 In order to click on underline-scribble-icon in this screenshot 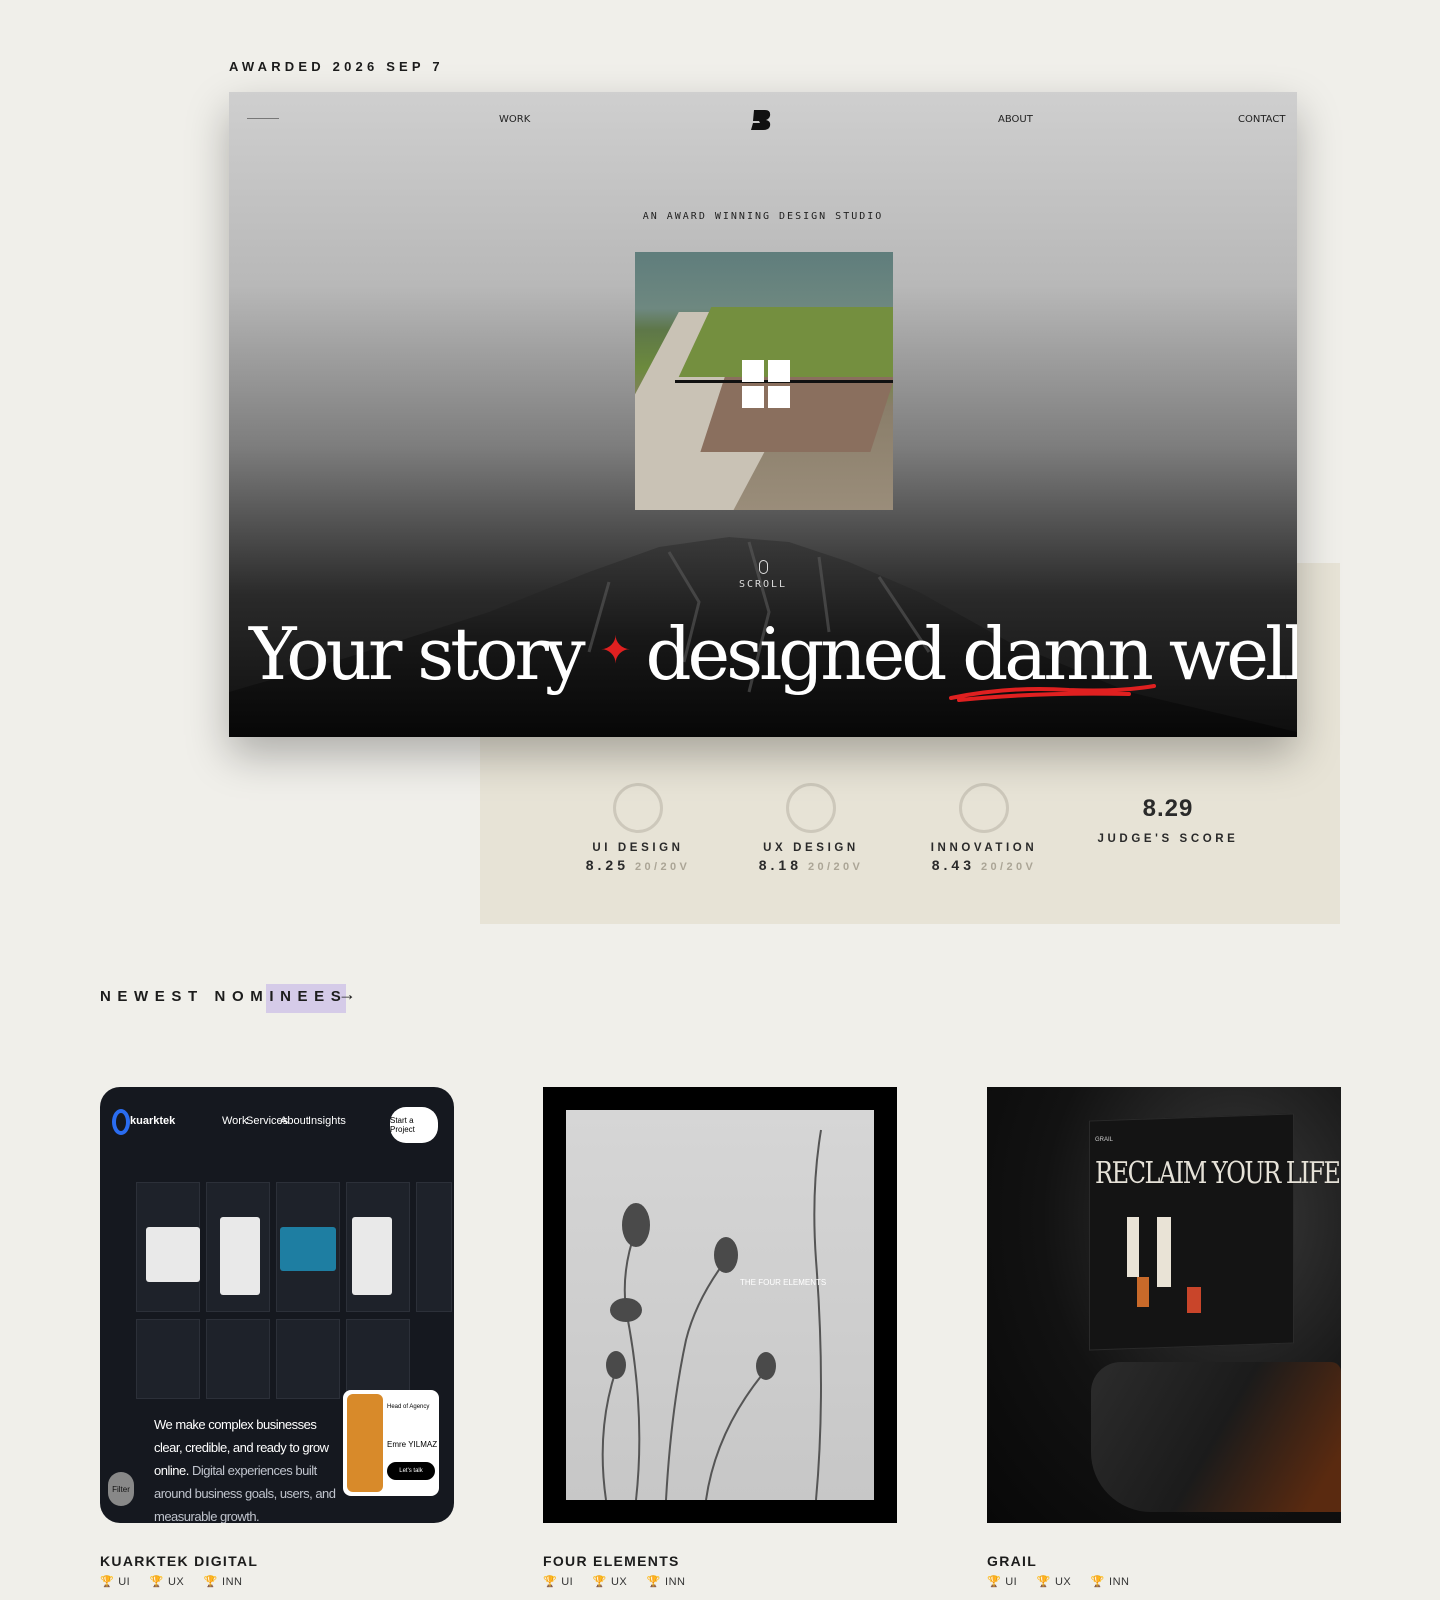, I will do `click(1052, 693)`.